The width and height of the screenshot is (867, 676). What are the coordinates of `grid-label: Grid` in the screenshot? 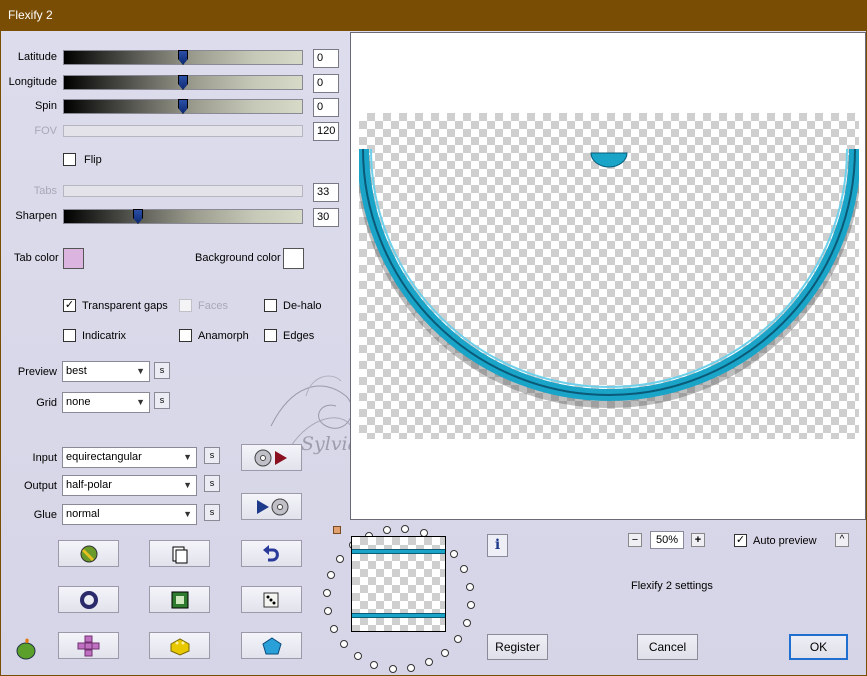 It's located at (46, 403).